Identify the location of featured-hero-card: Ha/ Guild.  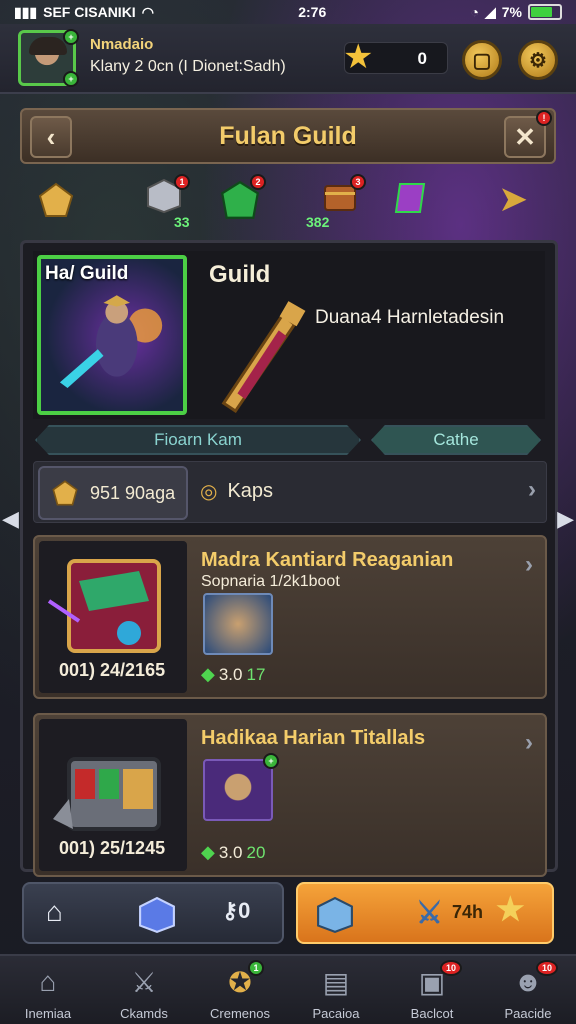
(112, 335).